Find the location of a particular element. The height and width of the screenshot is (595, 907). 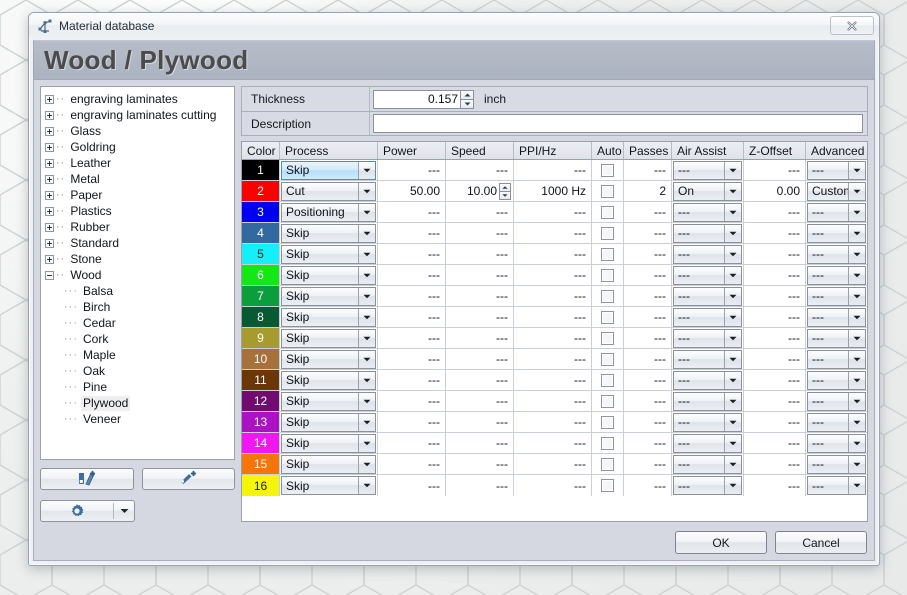

spinner-down-icon is located at coordinates (467, 103).